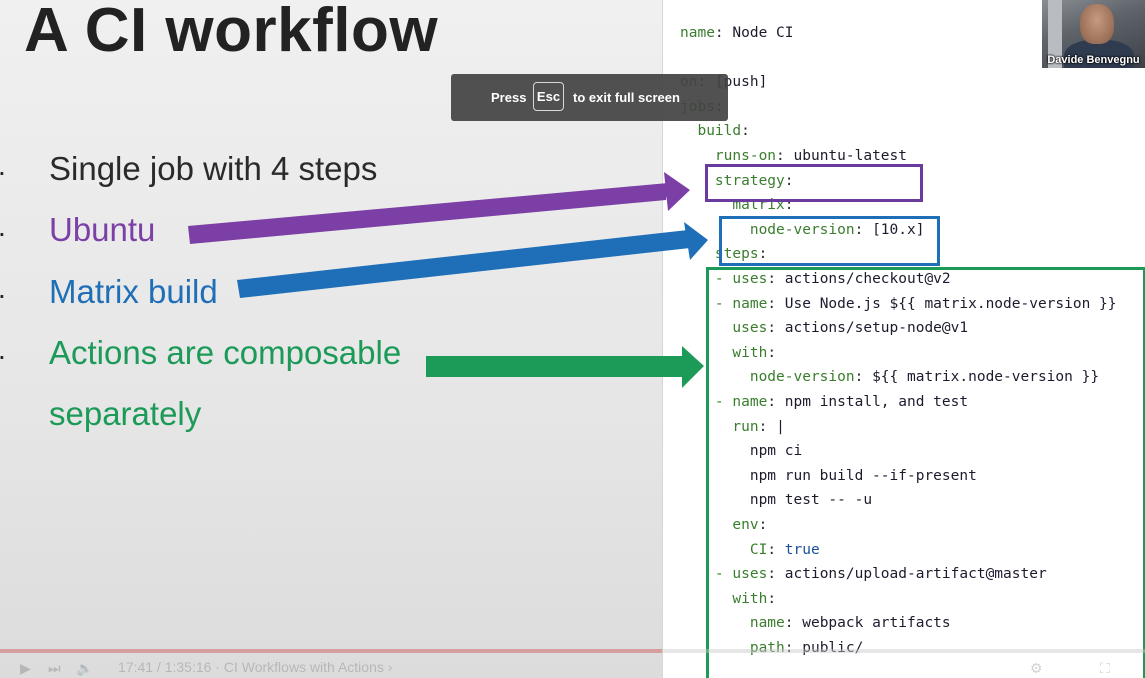 The image size is (1145, 678). I want to click on presenter-webcam: Davide Benvegnu, so click(1093, 34).